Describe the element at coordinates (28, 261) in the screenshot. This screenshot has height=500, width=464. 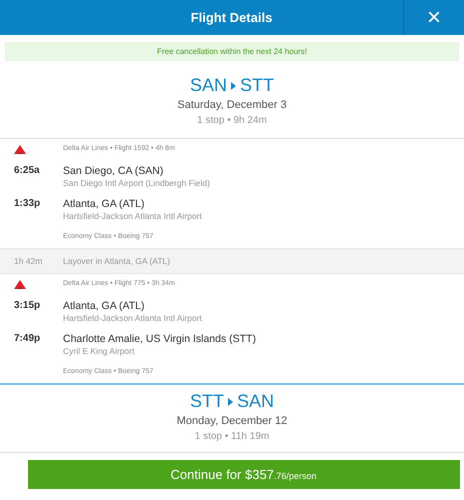
I see `layover-duration: 1h 42m` at that location.